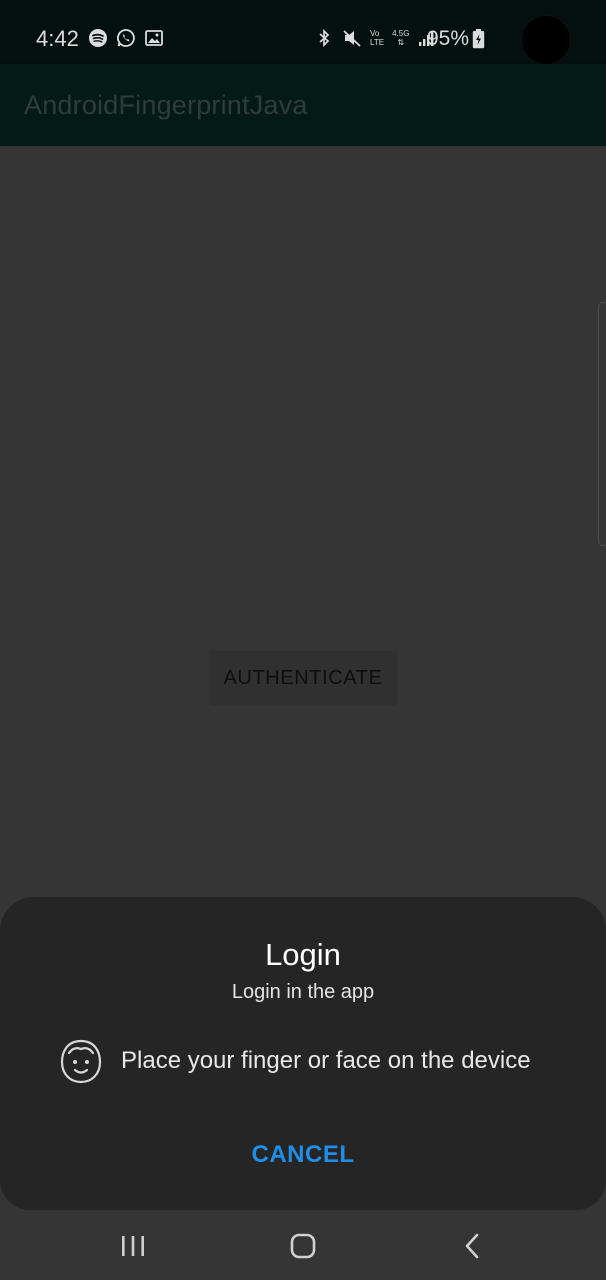 The image size is (606, 1280). What do you see at coordinates (401, 42) in the screenshot?
I see `data-arrows-icon: ⇅` at bounding box center [401, 42].